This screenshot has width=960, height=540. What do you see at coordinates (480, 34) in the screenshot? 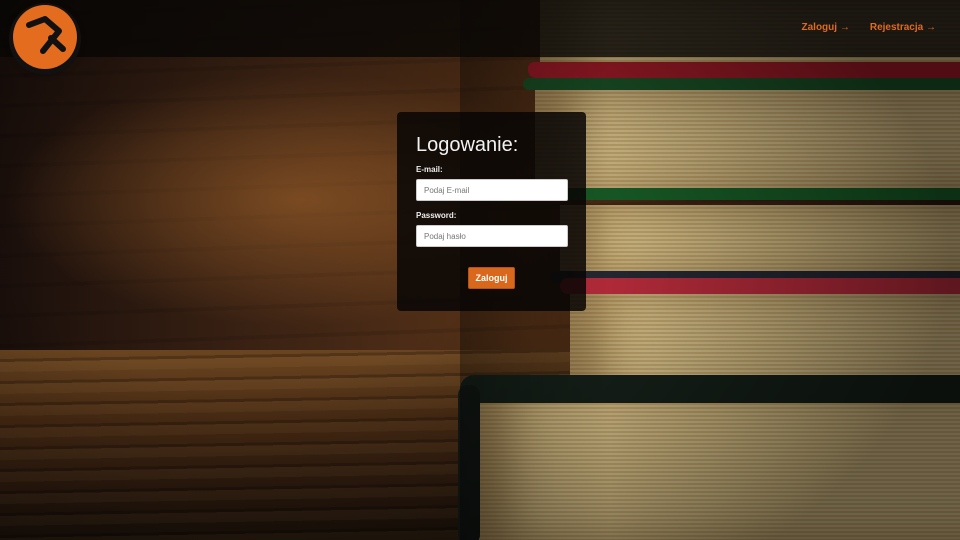
I see `top-navbar: Zaloguj → Rejestracja →` at bounding box center [480, 34].